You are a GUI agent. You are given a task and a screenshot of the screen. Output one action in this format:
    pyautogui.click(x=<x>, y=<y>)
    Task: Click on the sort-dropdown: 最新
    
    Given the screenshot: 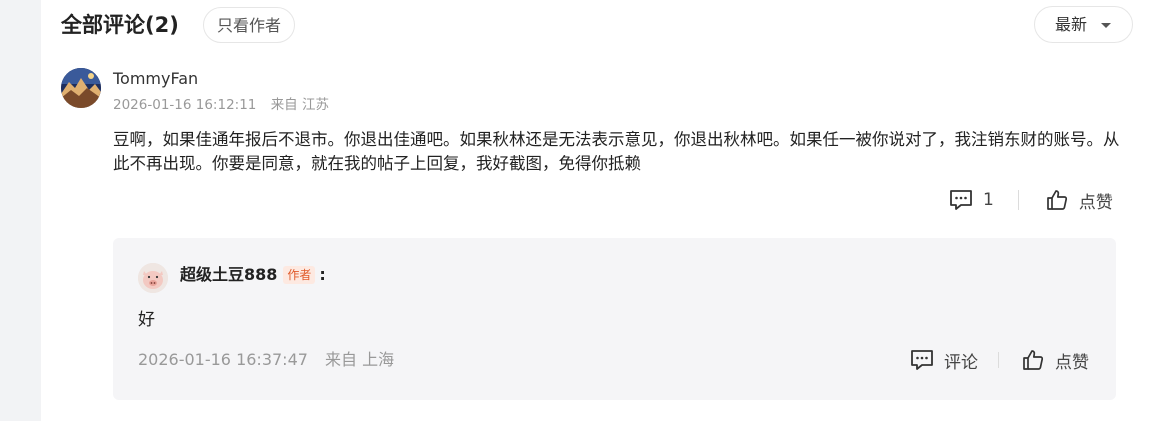 What is the action you would take?
    pyautogui.click(x=1083, y=24)
    